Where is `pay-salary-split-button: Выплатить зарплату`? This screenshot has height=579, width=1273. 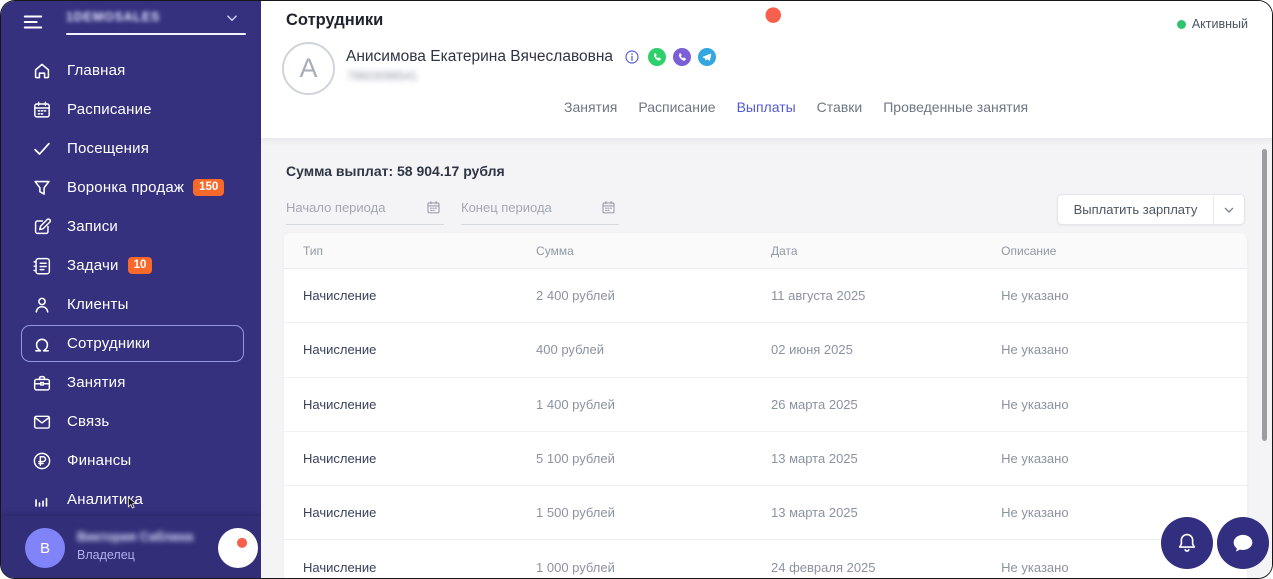
pay-salary-split-button: Выплатить зарплату is located at coordinates (1151, 209).